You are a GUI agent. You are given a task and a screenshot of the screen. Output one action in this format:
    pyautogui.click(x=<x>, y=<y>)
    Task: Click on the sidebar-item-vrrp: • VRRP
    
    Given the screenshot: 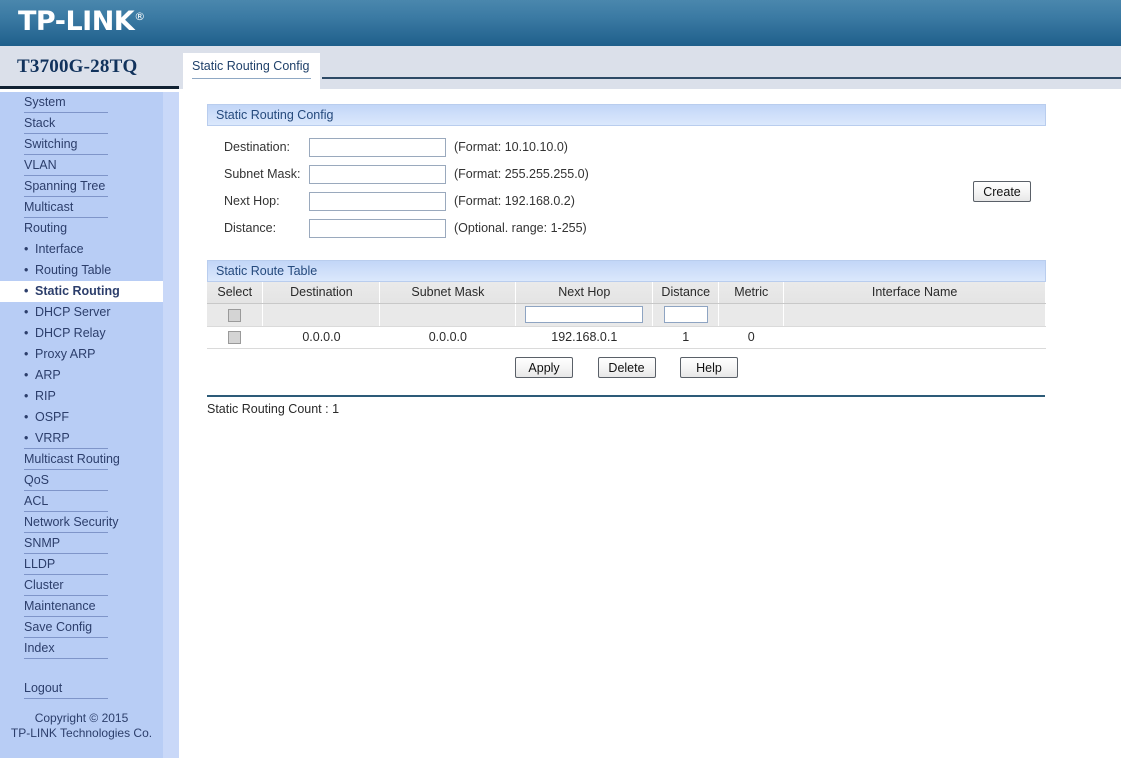 What is the action you would take?
    pyautogui.click(x=81, y=438)
    